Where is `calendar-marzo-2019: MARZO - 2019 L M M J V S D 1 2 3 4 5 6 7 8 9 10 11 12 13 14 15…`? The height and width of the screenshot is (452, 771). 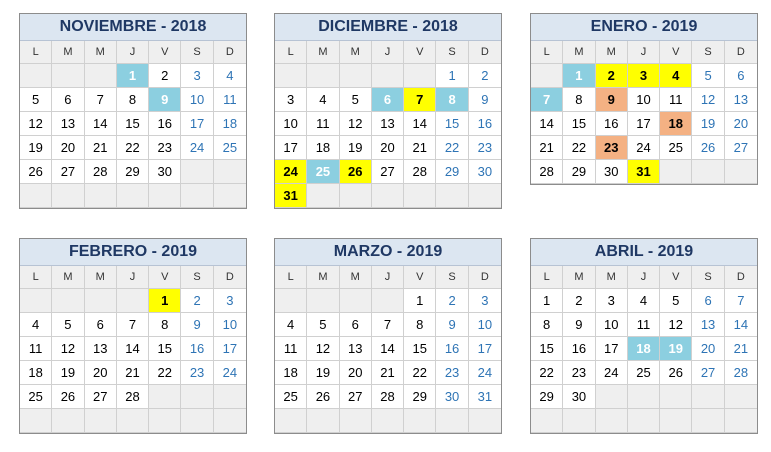 calendar-marzo-2019: MARZO - 2019 L M M J V S D 1 2 3 4 5 6 7 8 9 10 11 12 13 14 15… is located at coordinates (388, 336).